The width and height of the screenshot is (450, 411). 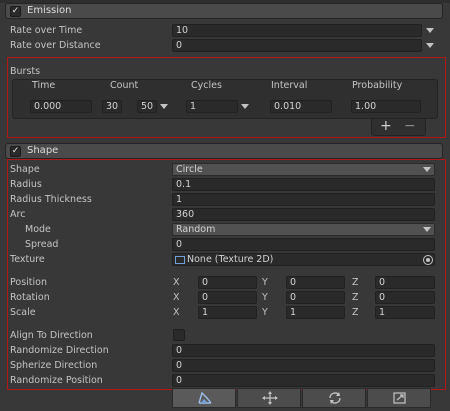 I want to click on randomize-direction-field: 0, so click(x=303, y=350).